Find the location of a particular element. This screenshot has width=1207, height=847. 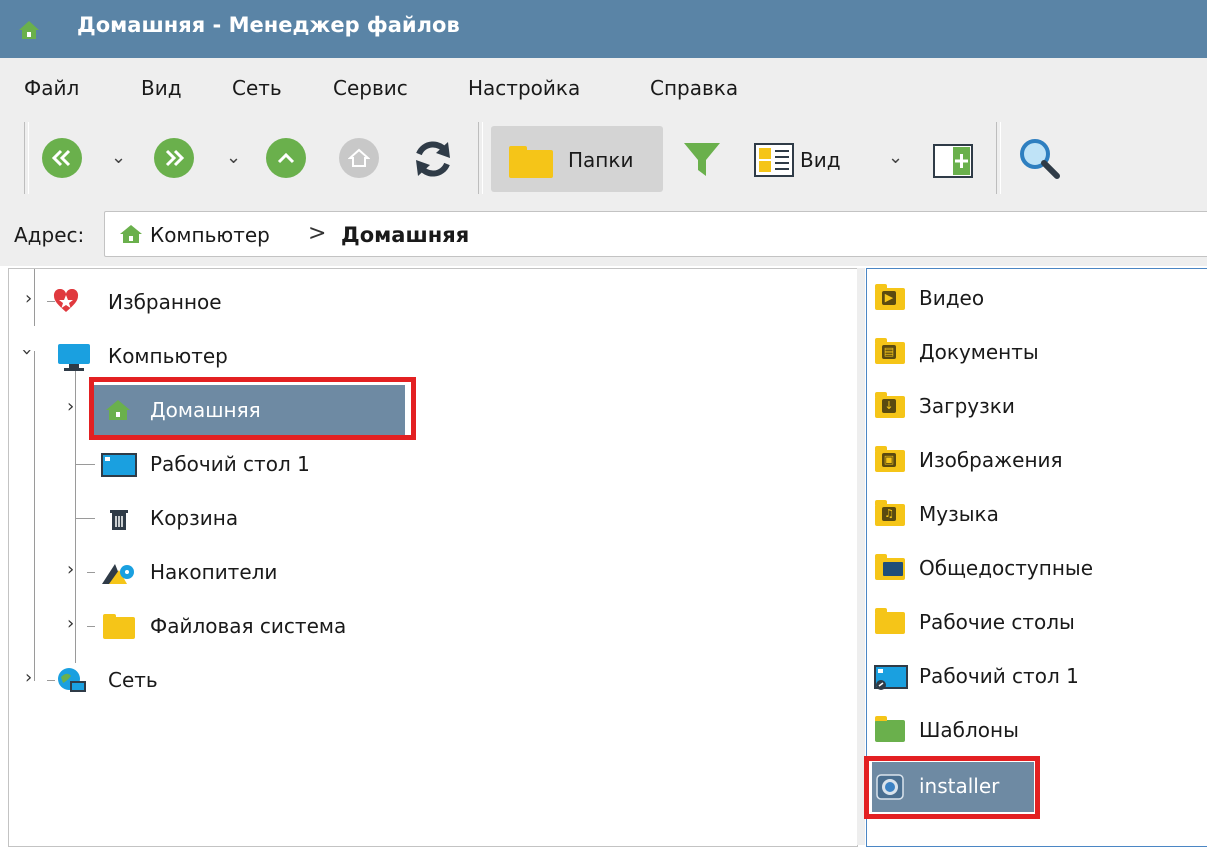

file-item-label: Видео is located at coordinates (952, 298).